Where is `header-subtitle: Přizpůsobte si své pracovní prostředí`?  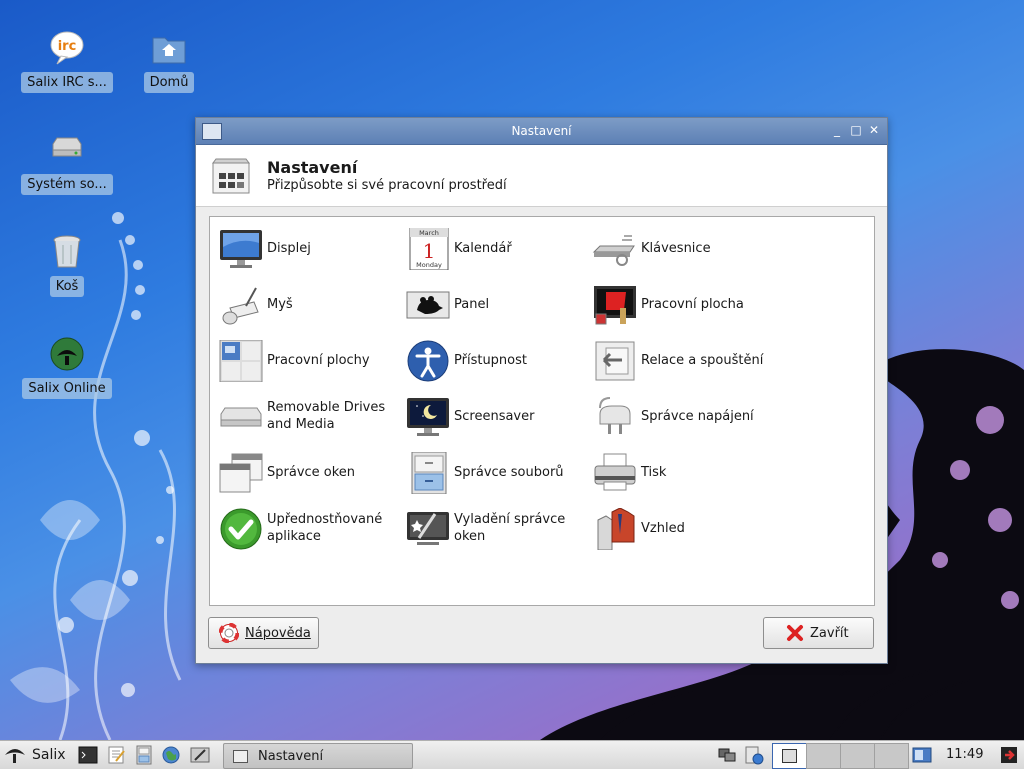 header-subtitle: Přizpůsobte si své pracovní prostředí is located at coordinates (387, 185).